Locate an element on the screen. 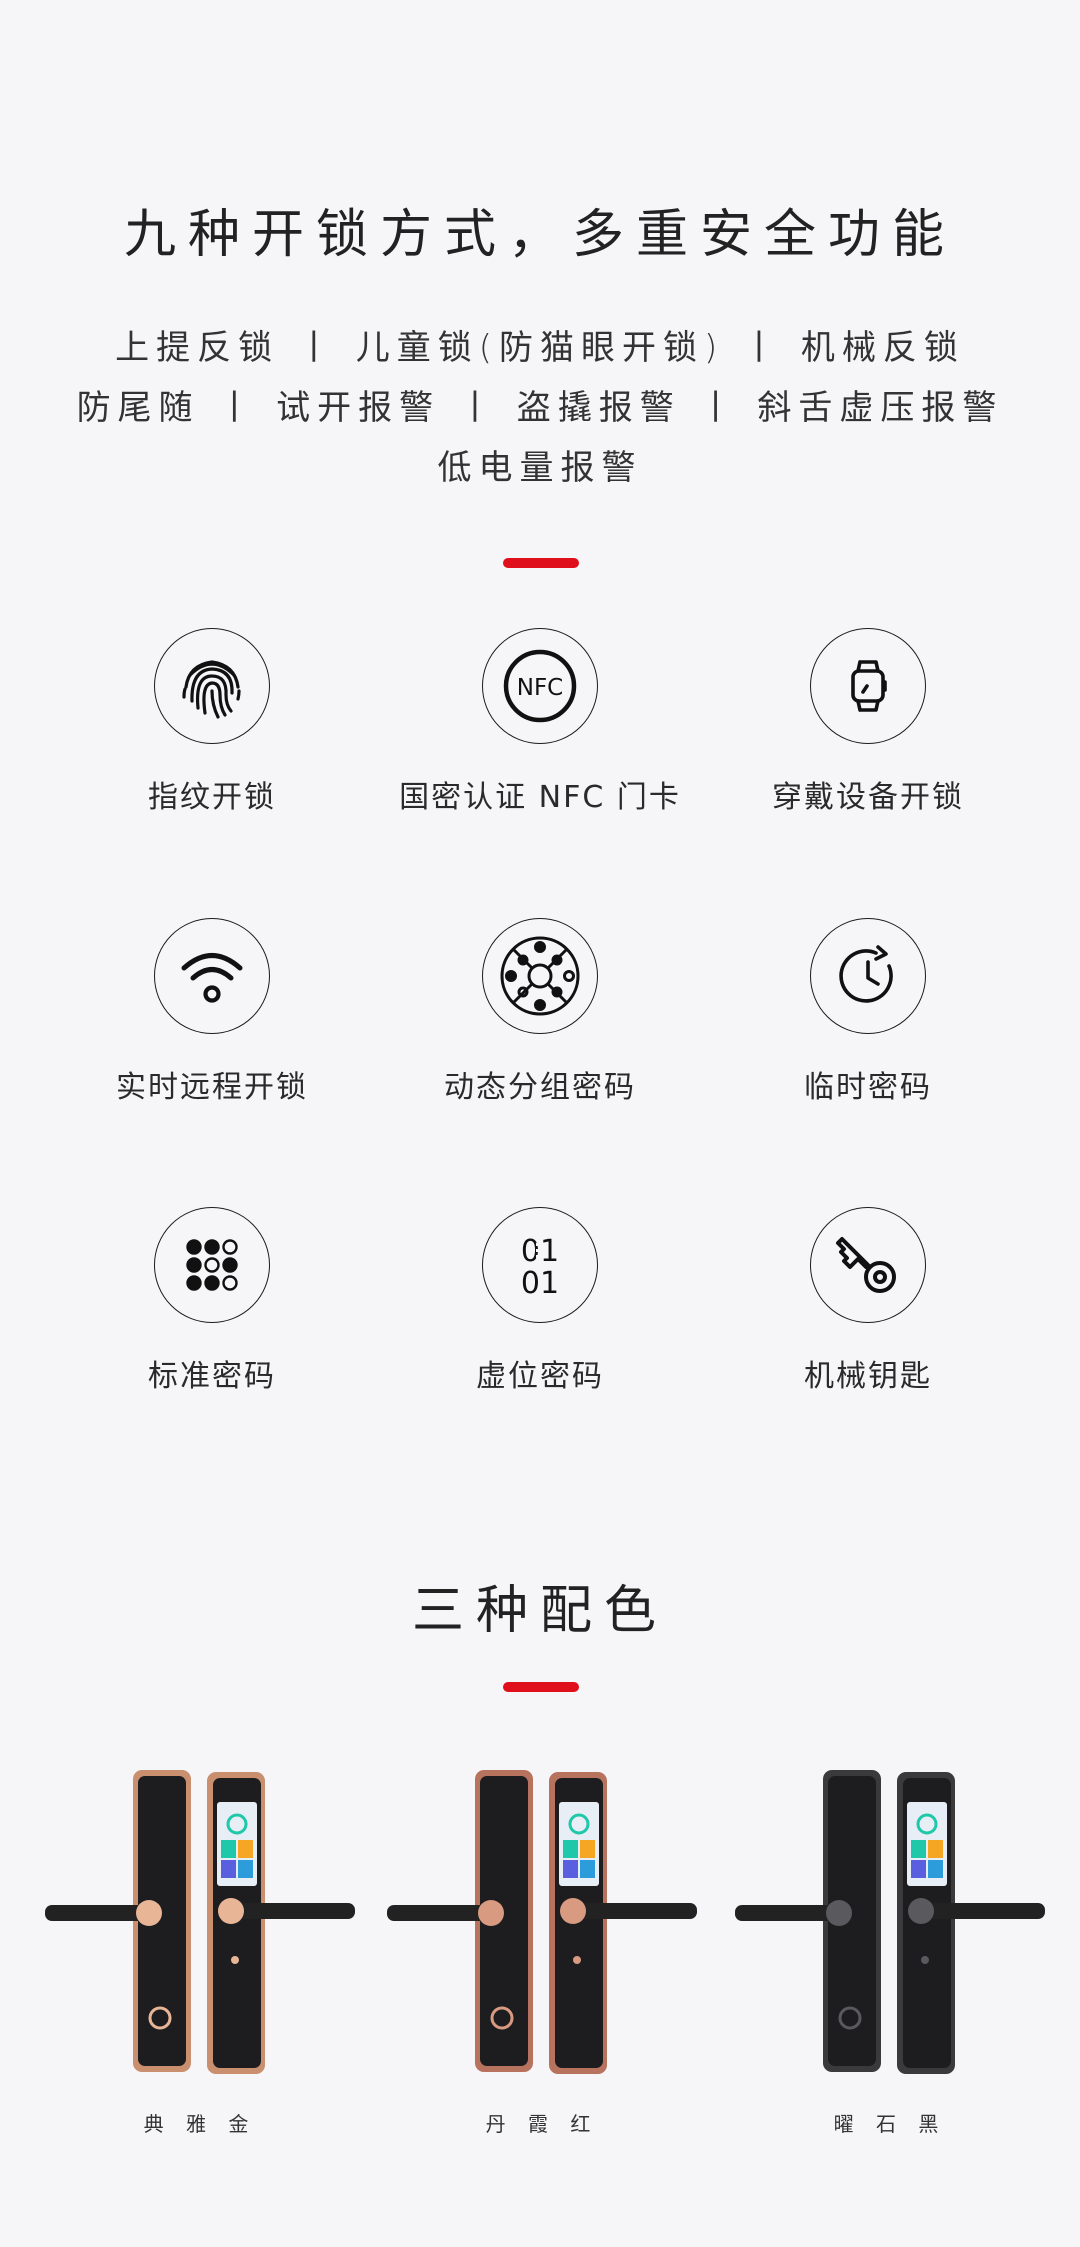  nfc-icon: NFC is located at coordinates (540, 686).